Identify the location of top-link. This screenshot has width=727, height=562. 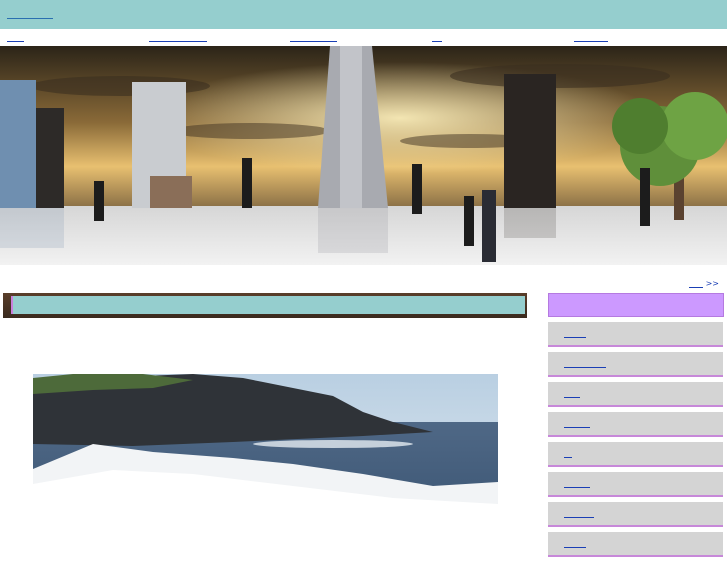
(30, 12).